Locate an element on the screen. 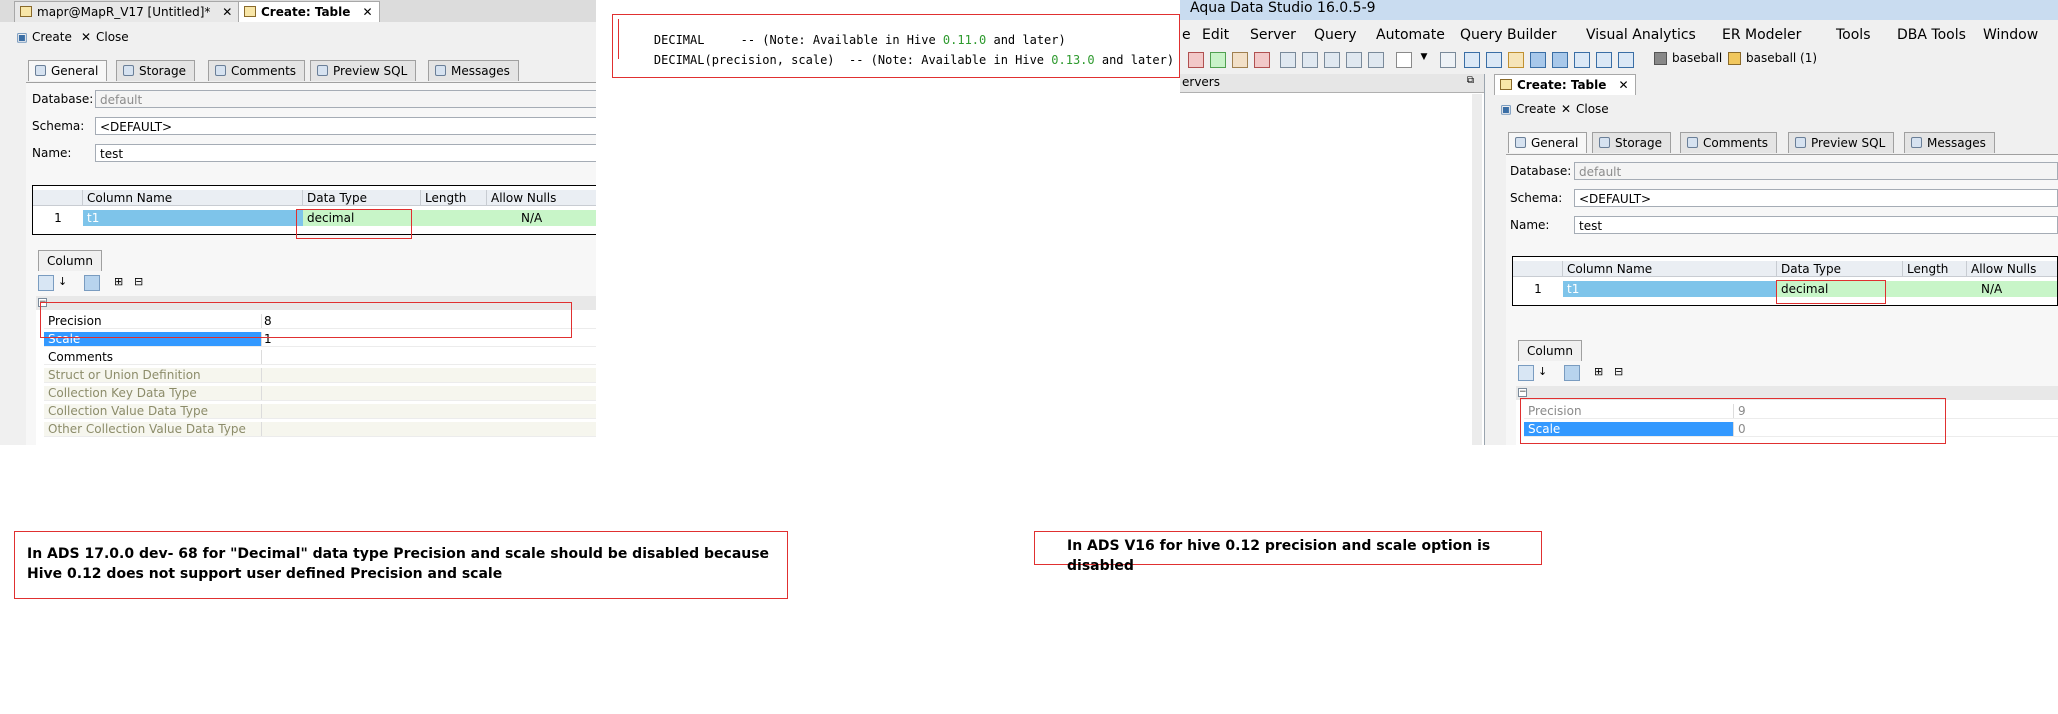 The image size is (2058, 714). layout-7-icon is located at coordinates (1604, 60).